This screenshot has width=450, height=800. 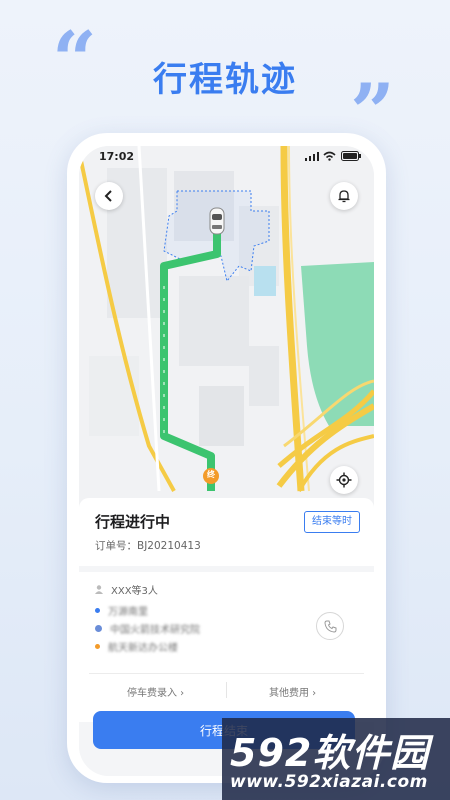 I want to click on stop-name: 万源南里, so click(x=128, y=612).